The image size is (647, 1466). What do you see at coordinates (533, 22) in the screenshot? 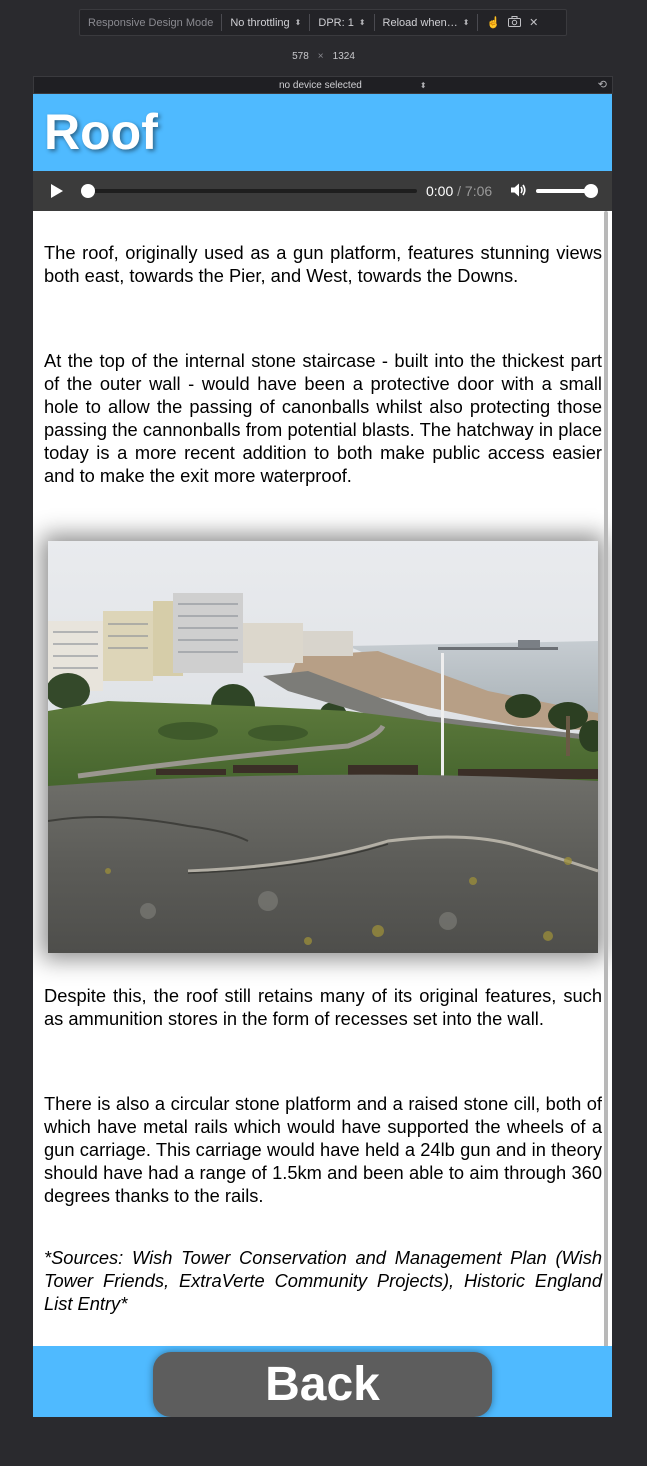
I see `close-icon: ✕` at bounding box center [533, 22].